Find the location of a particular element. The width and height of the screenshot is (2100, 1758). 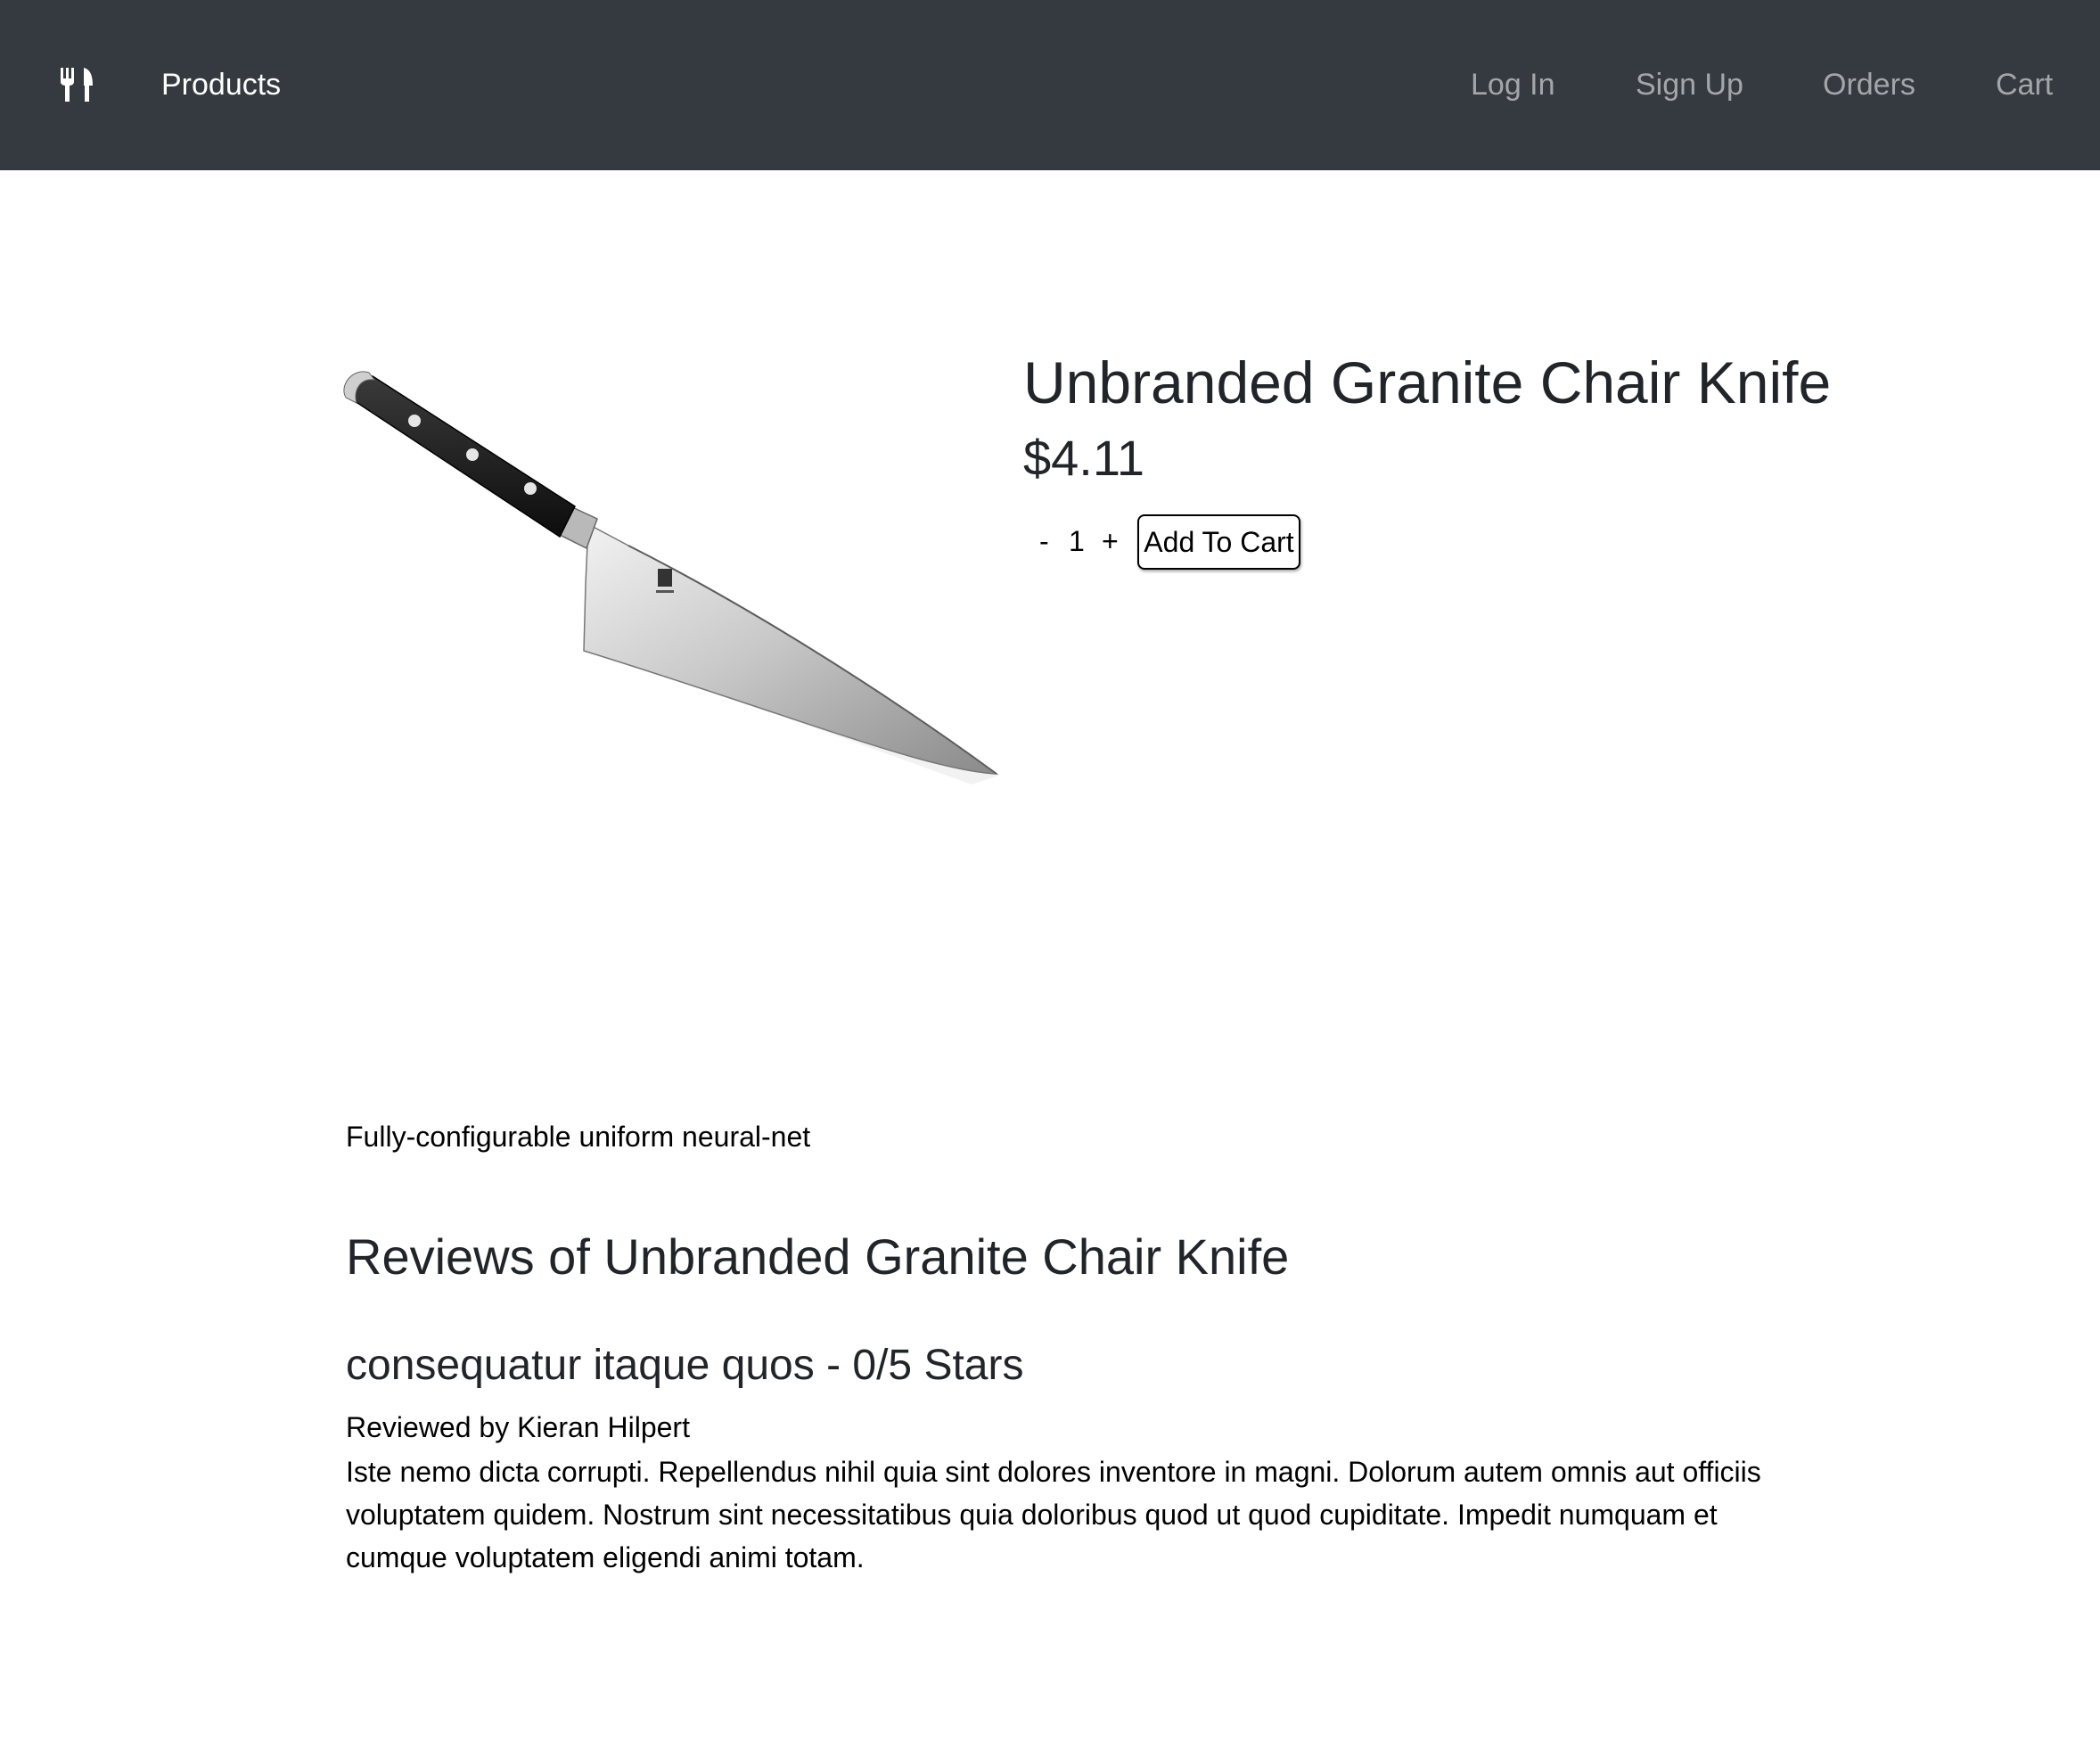

product-price: $4.11 is located at coordinates (1083, 458).